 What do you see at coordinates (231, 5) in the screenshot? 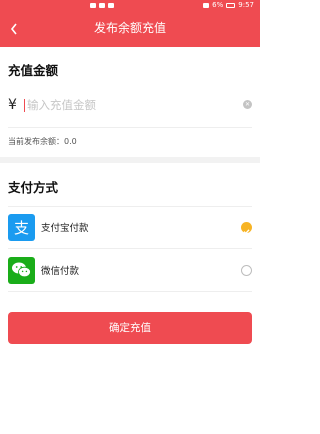
I see `battery-icon` at bounding box center [231, 5].